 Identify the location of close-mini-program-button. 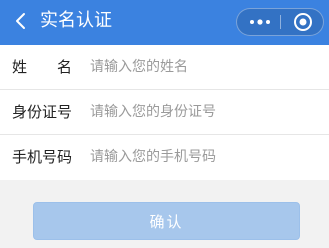
(303, 22).